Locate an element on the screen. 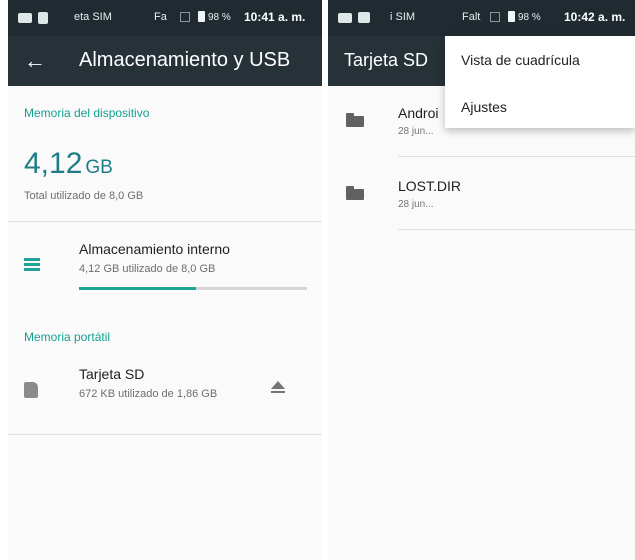 The height and width of the screenshot is (560, 635). portable-memory-header: Memoria portátil is located at coordinates (67, 337).